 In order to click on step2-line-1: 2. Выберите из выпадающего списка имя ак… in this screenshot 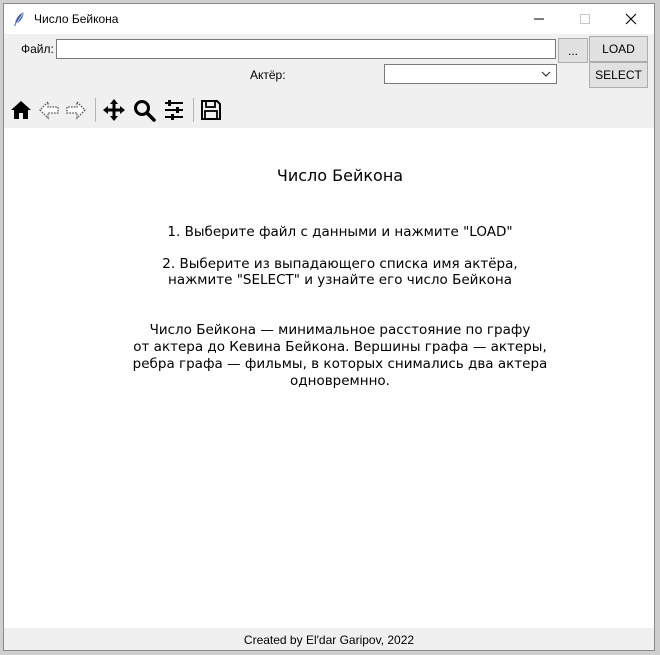, I will do `click(340, 264)`.